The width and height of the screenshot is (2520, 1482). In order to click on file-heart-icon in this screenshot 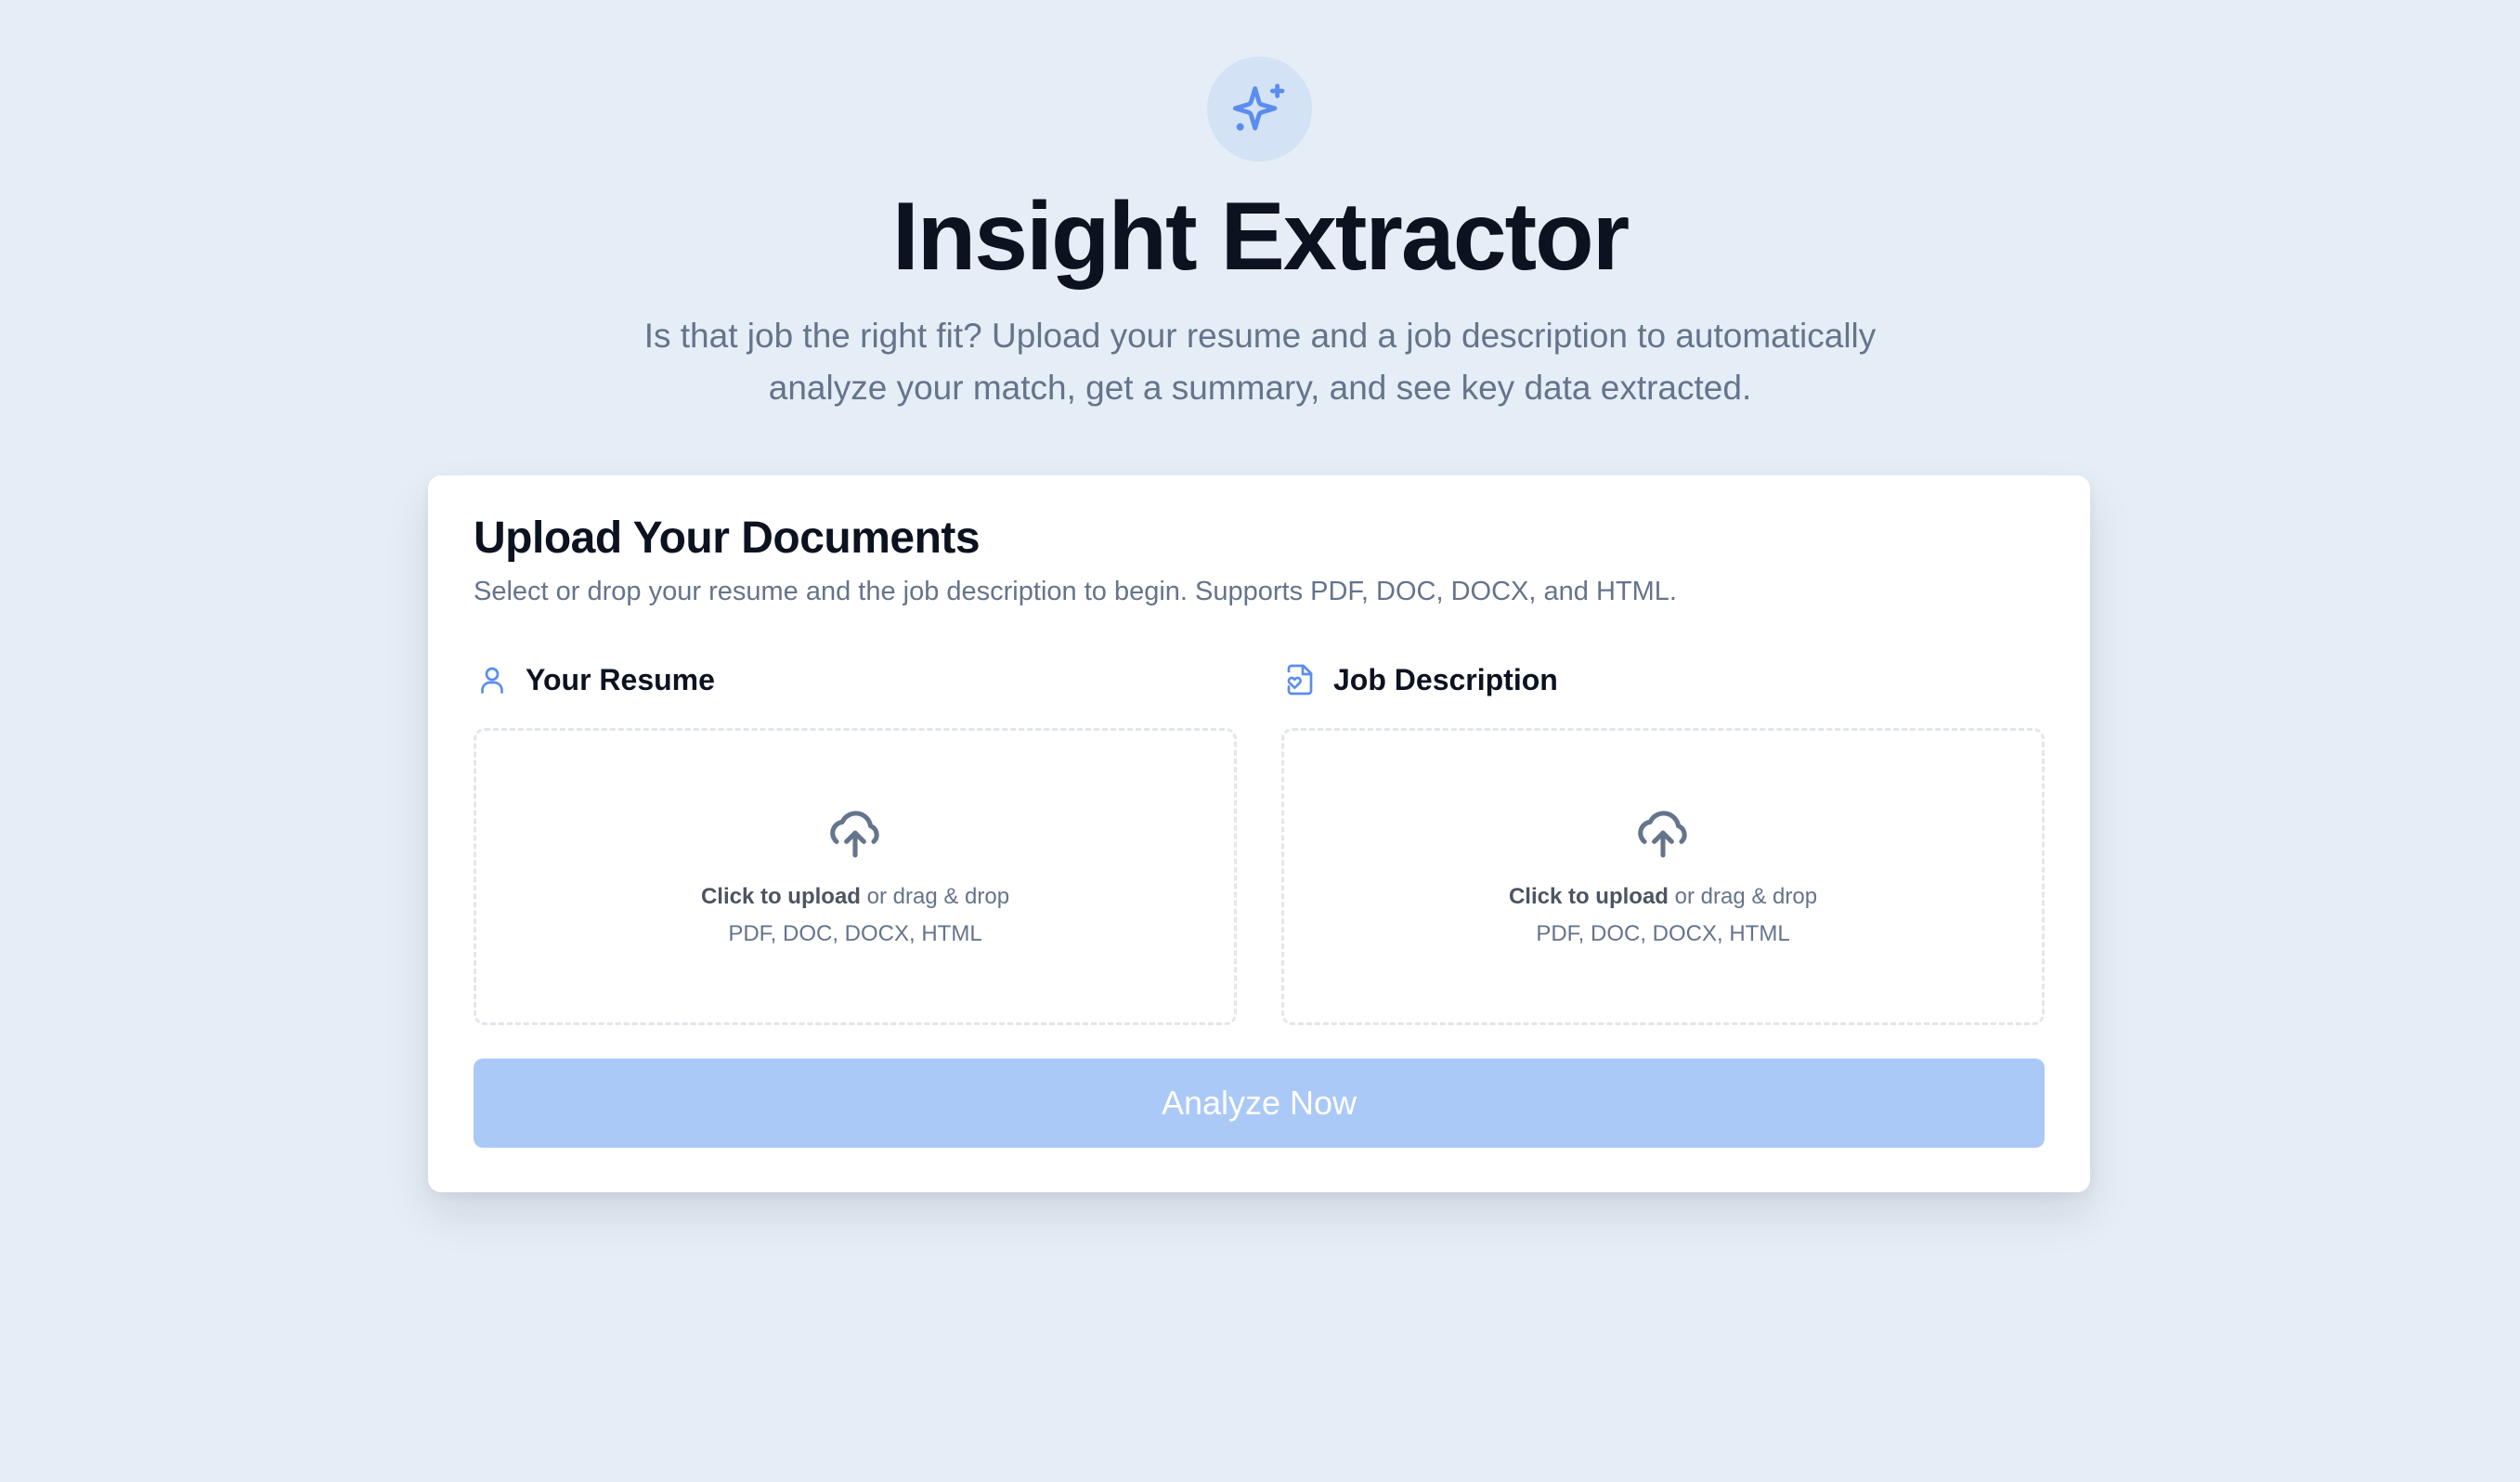, I will do `click(1299, 679)`.